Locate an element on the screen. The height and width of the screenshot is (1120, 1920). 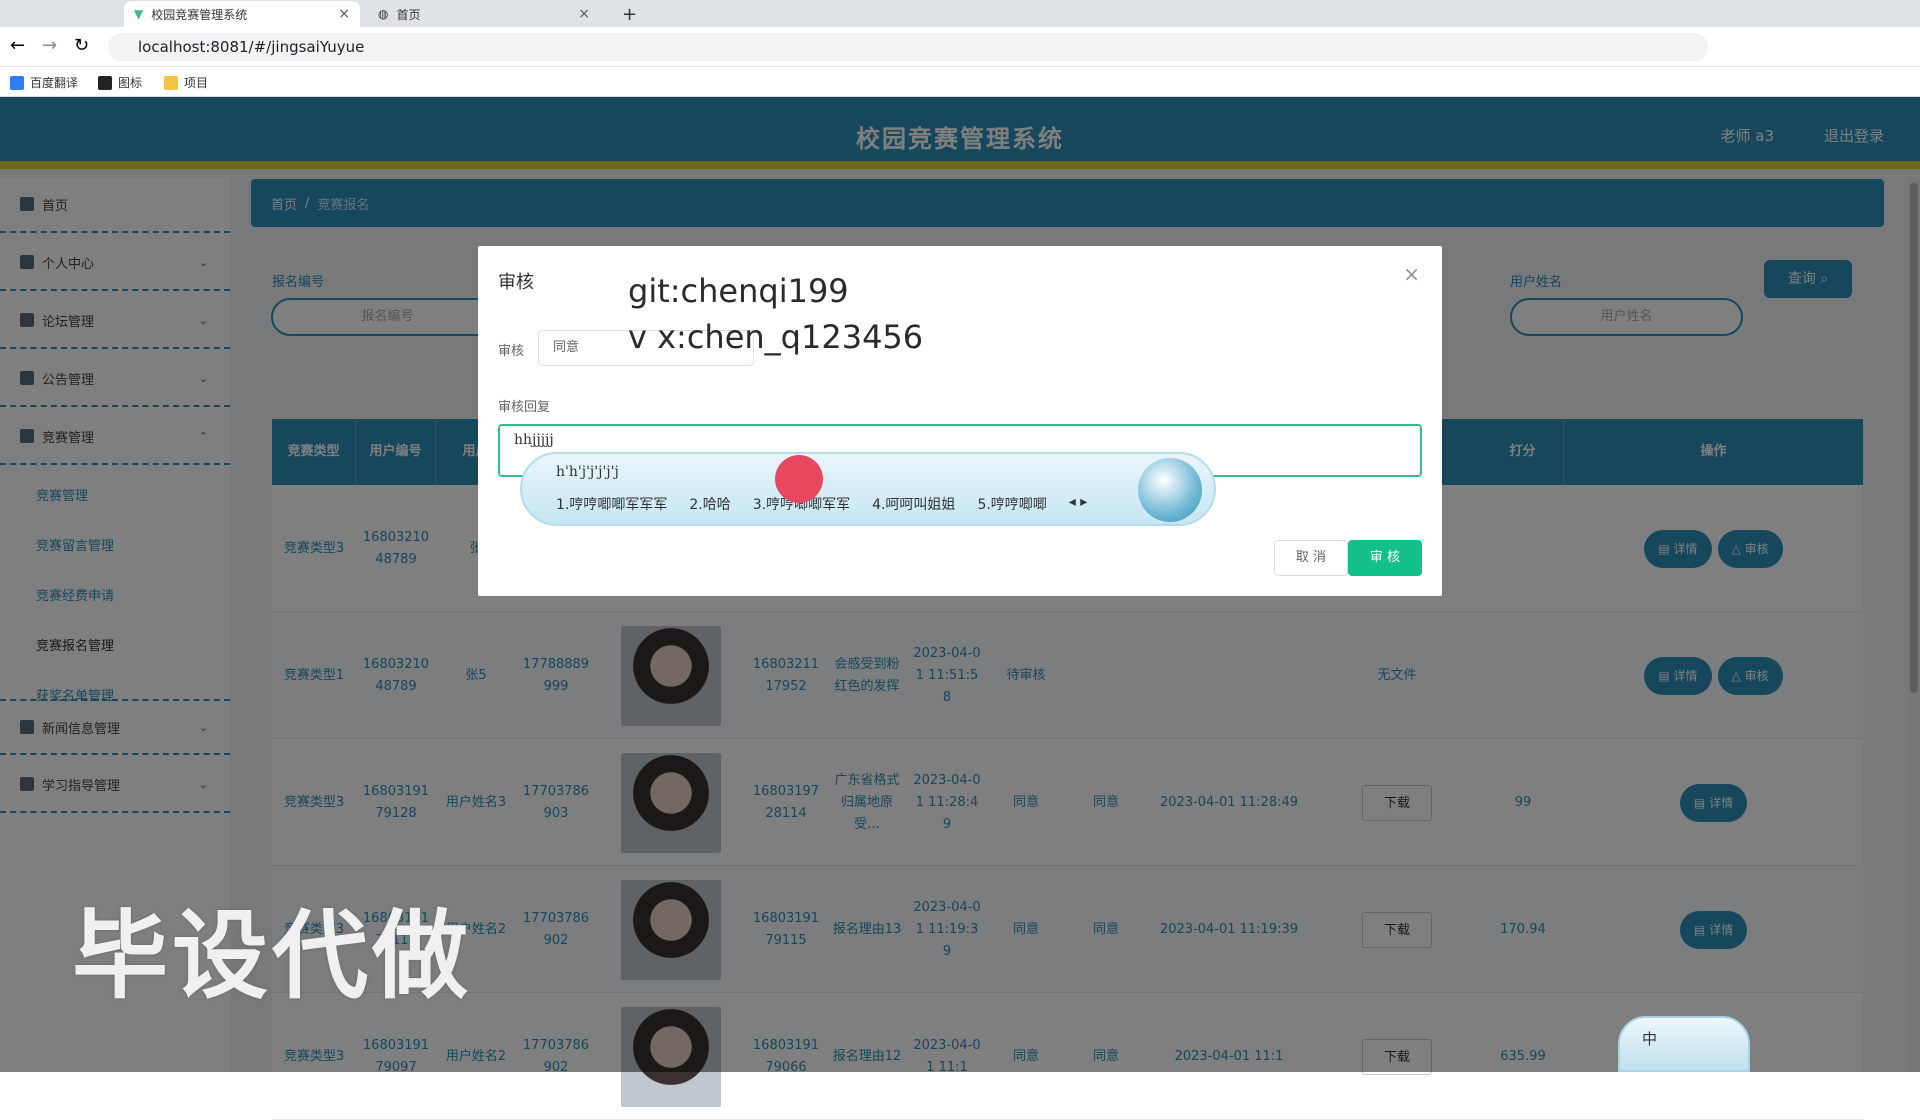
bookmark-item: 项目 is located at coordinates (186, 82).